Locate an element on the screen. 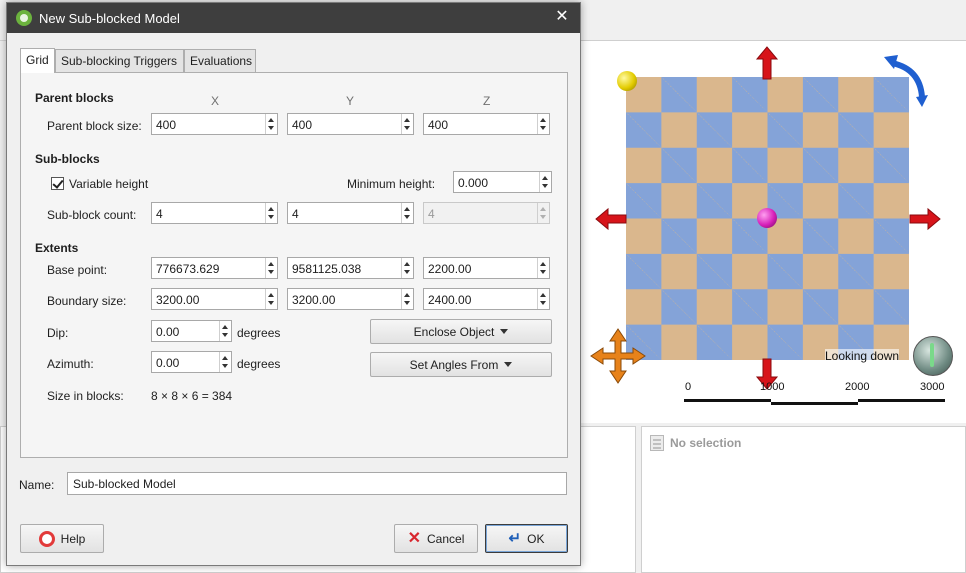 This screenshot has height=573, width=966. base-point-z-input: 2200.00 is located at coordinates (486, 268).